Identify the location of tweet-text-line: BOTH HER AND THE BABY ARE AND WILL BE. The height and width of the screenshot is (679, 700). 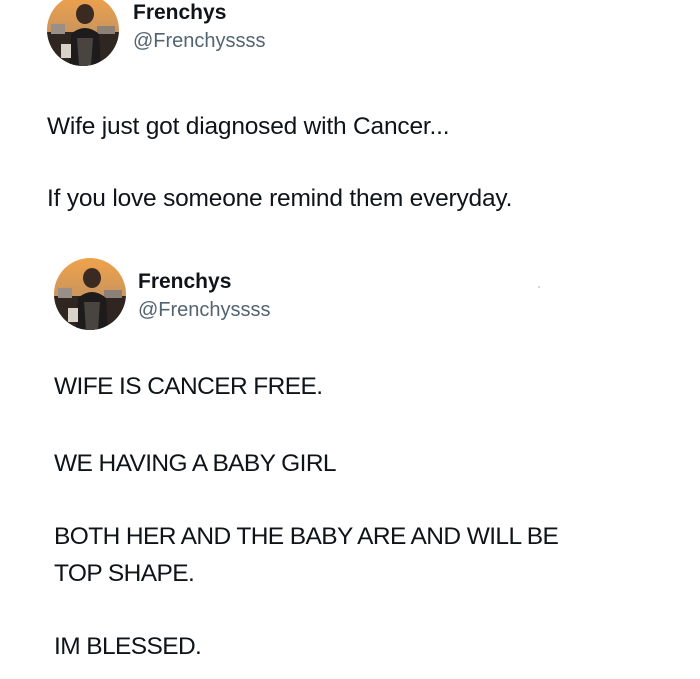
(306, 536).